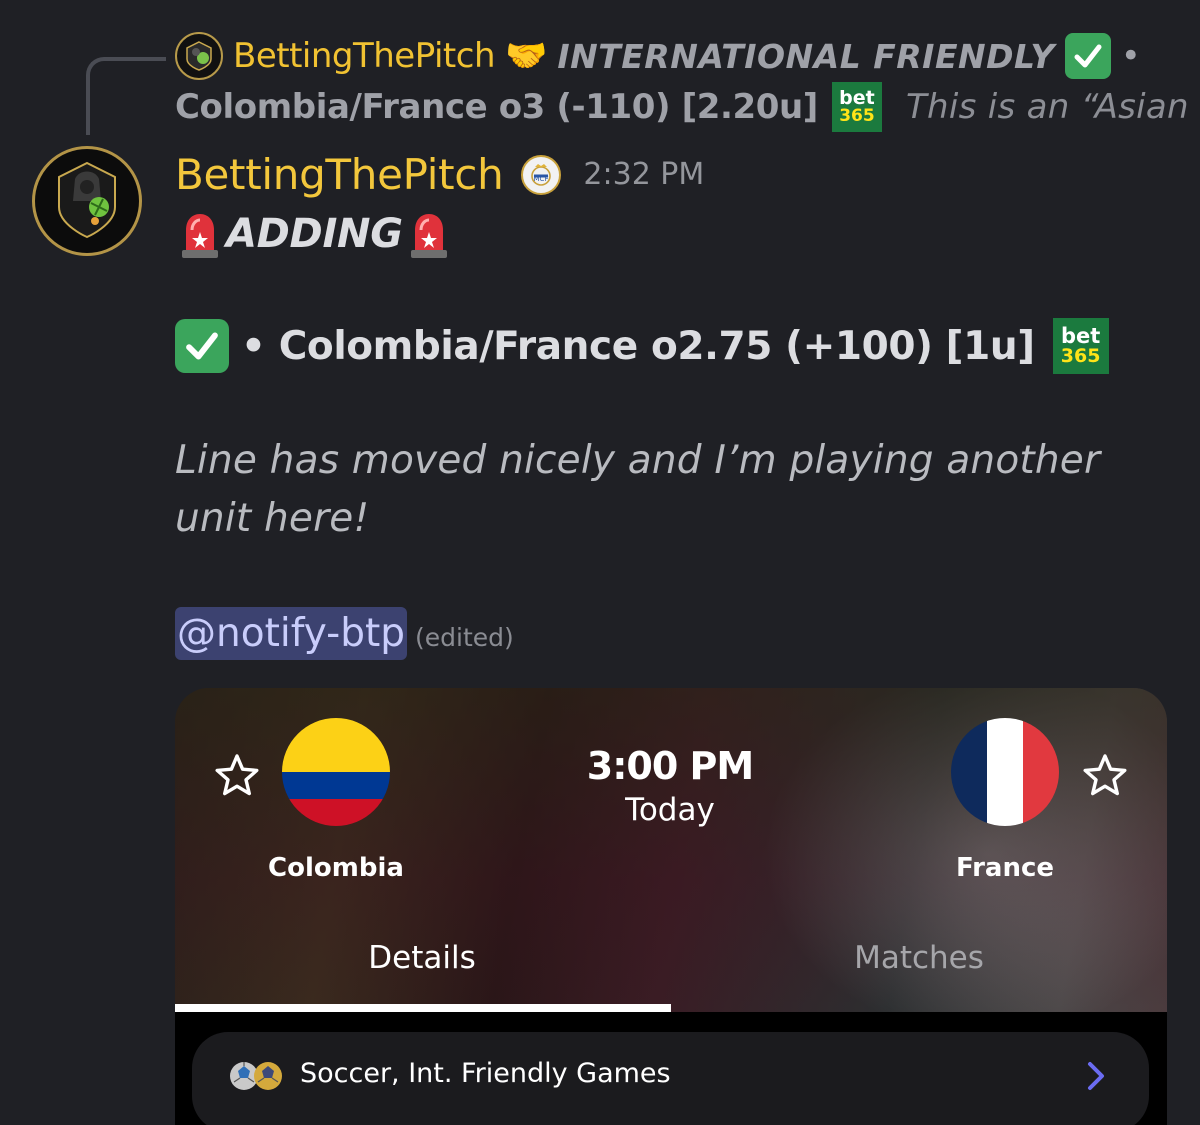 The image size is (1200, 1125). I want to click on reply-connector, so click(126, 96).